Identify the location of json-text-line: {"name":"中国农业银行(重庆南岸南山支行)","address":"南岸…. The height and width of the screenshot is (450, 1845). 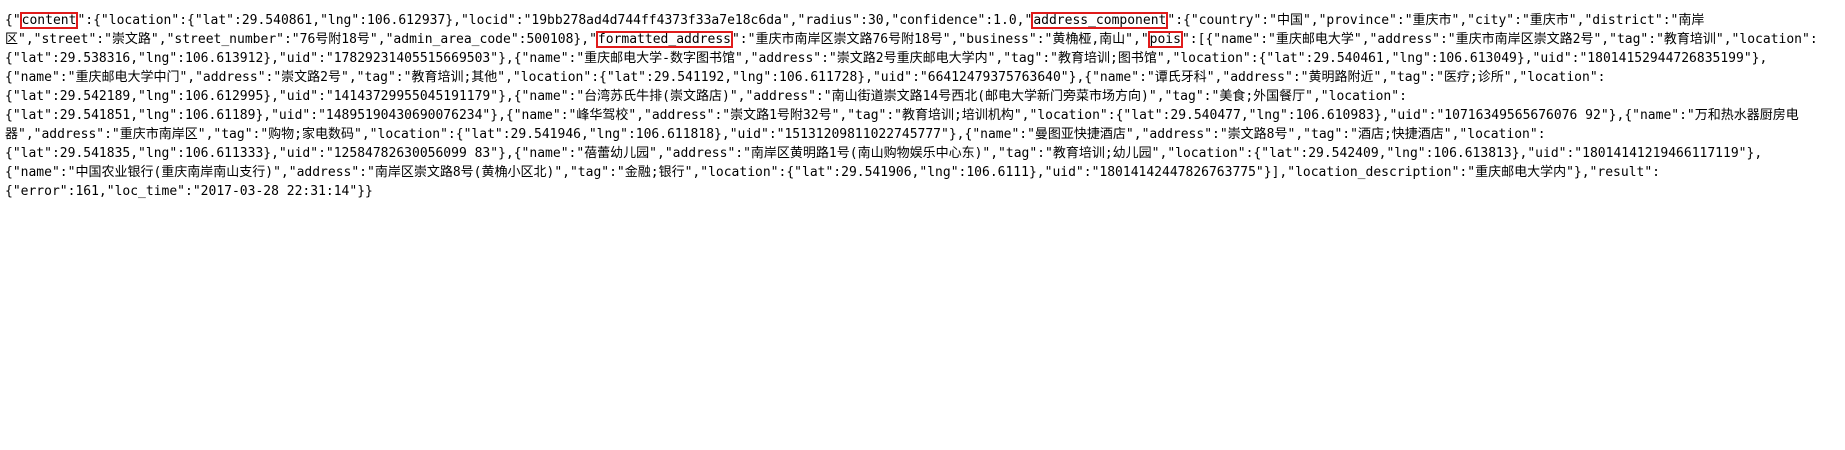
(832, 172).